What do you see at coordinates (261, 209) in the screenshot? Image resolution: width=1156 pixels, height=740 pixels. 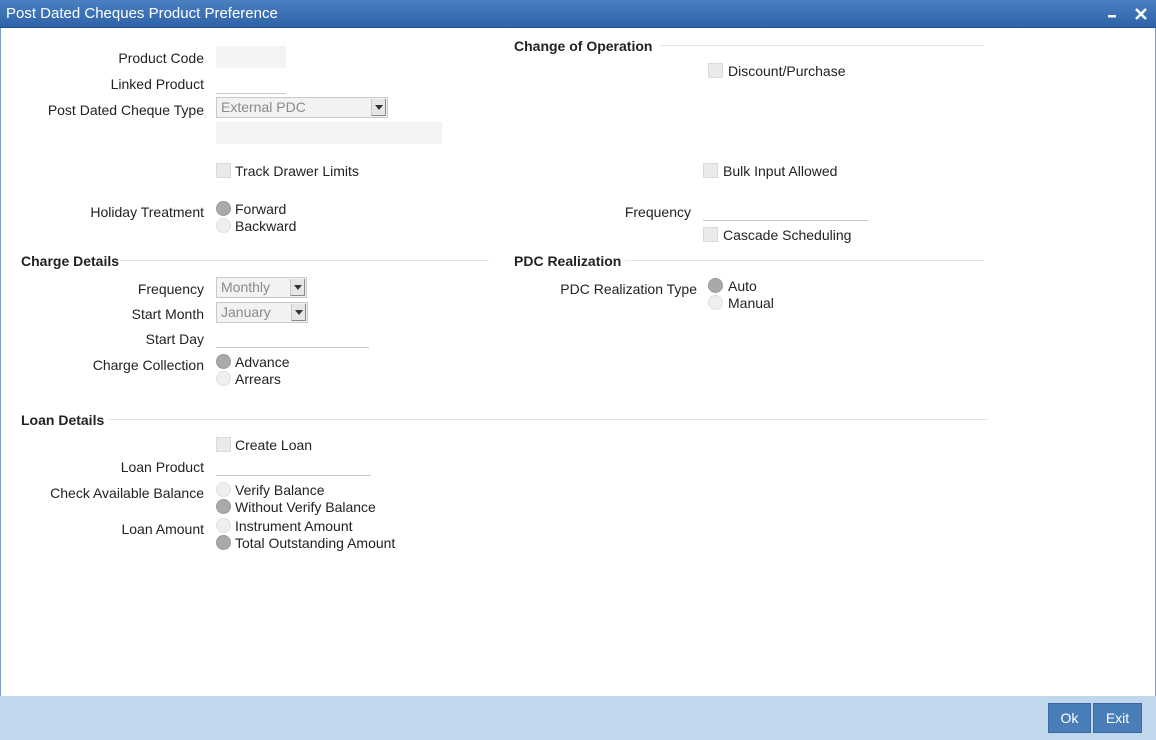 I see `holiday-forward-label: Forward` at bounding box center [261, 209].